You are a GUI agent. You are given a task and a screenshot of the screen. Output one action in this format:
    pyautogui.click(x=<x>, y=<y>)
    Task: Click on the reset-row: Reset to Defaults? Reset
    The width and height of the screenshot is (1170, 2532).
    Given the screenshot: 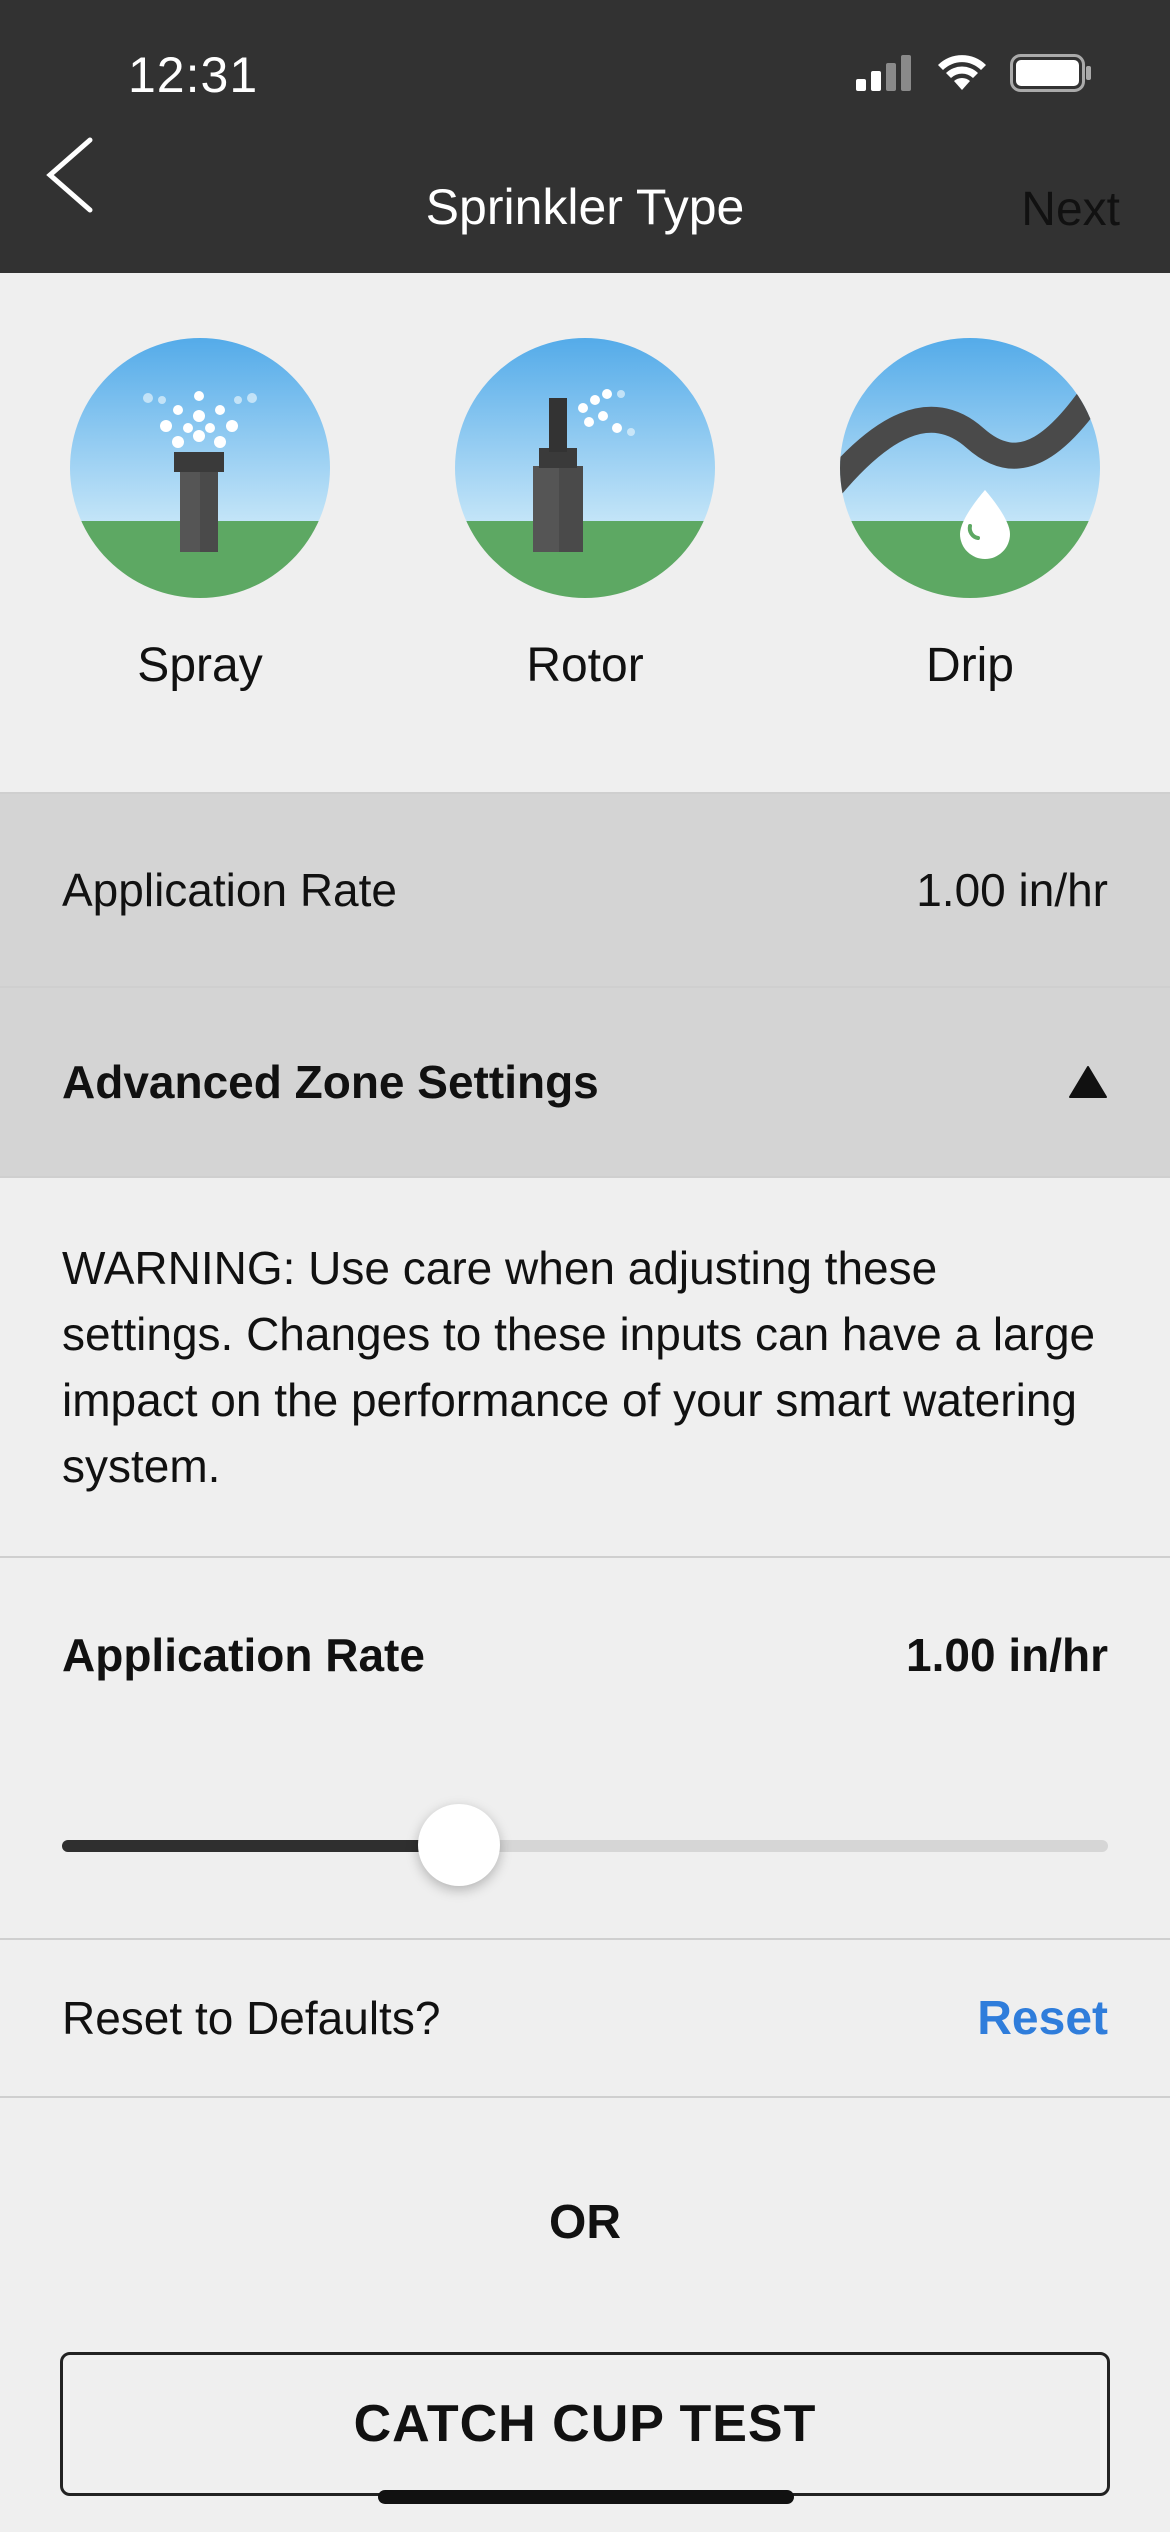 What is the action you would take?
    pyautogui.click(x=585, y=2018)
    